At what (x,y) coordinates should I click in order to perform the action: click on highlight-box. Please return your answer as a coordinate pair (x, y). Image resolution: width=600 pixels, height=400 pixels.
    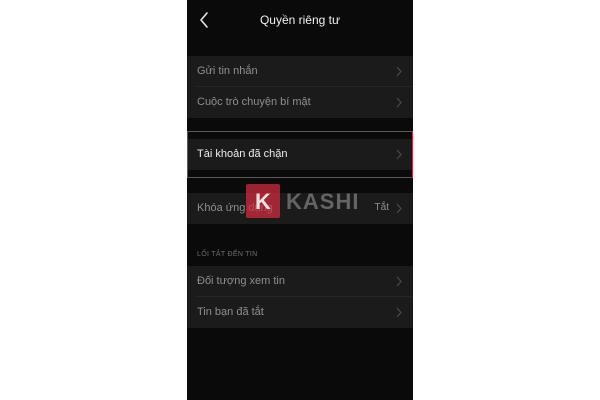
    Looking at the image, I should click on (300, 154).